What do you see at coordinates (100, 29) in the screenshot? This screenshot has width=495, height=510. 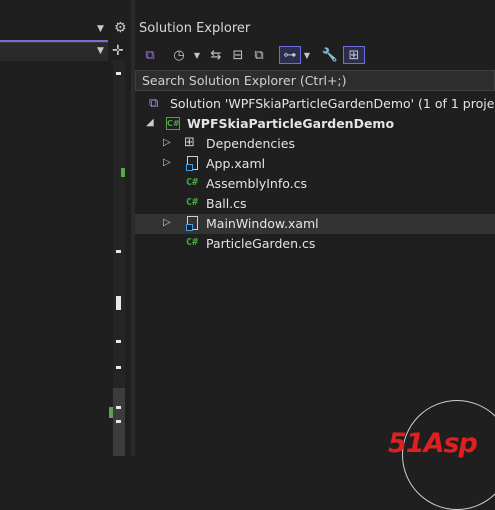 I see `dropdown-arrow-icon: ▼` at bounding box center [100, 29].